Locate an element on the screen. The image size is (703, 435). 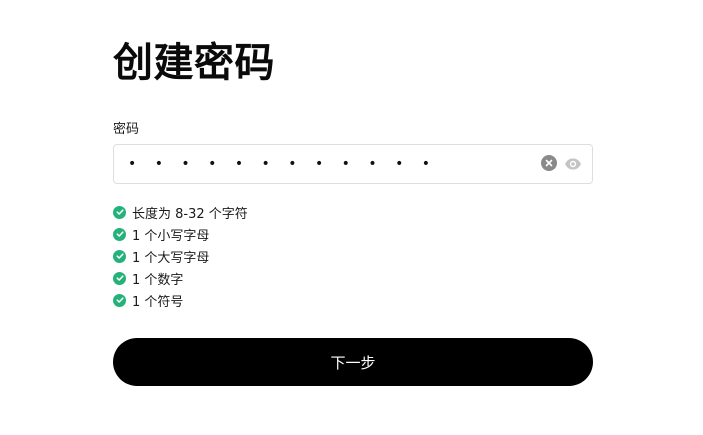
requirement-item: 1 个小写字母 is located at coordinates (180, 234).